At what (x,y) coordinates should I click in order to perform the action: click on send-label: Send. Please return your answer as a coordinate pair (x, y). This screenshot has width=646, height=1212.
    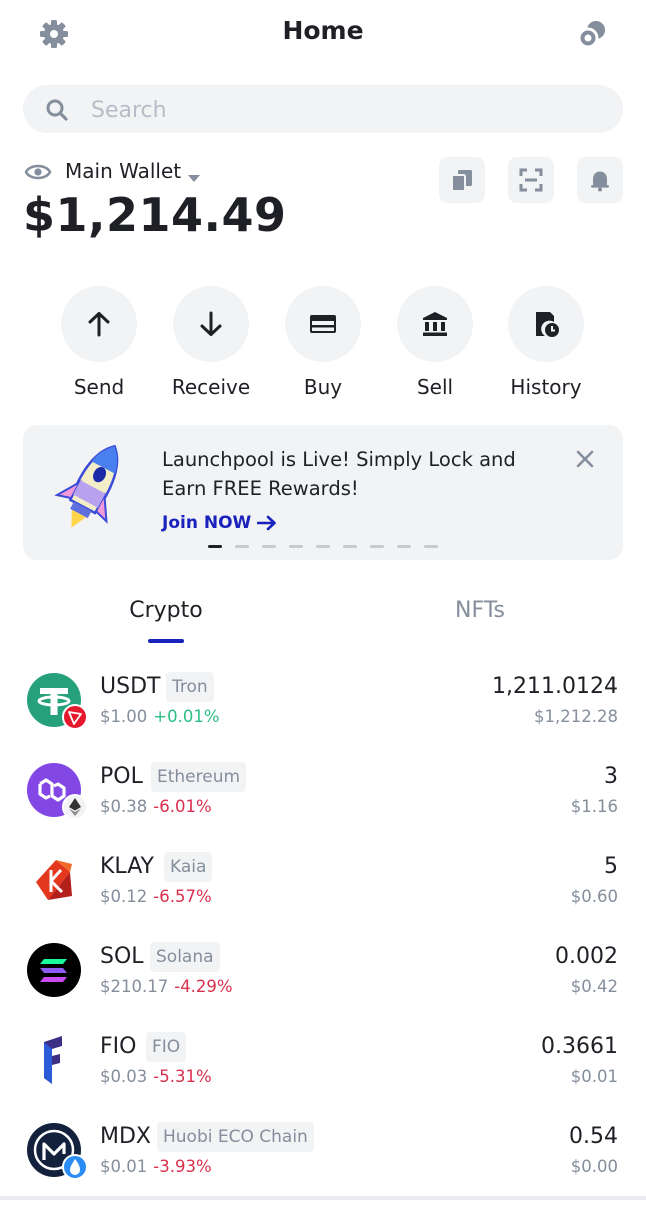
    Looking at the image, I should click on (99, 387).